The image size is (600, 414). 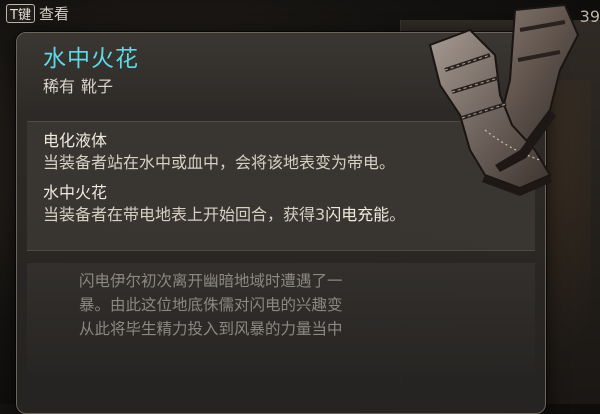 I want to click on t-key-icon: T键, so click(x=20, y=13).